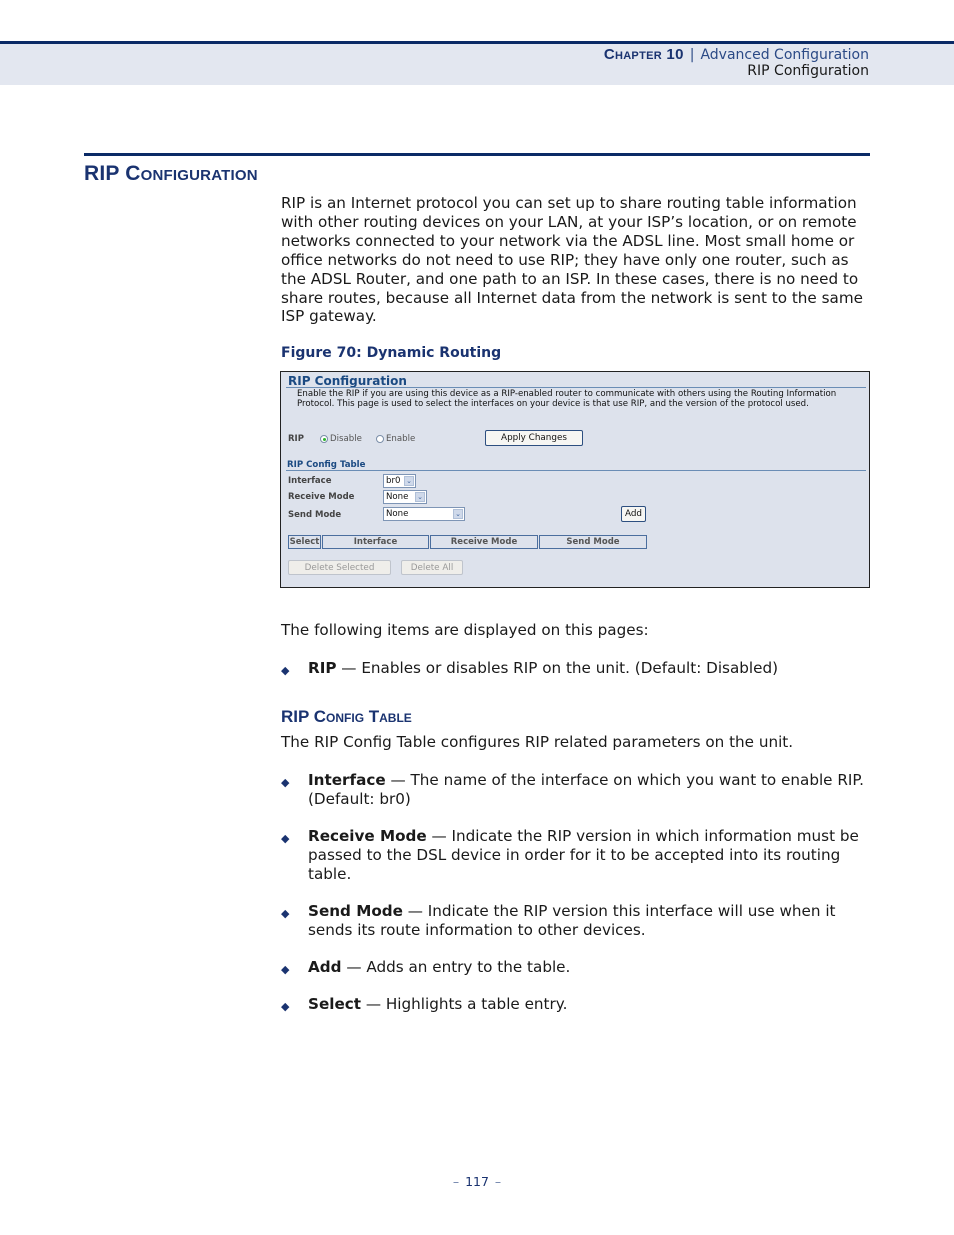 This screenshot has height=1235, width=954. What do you see at coordinates (322, 668) in the screenshot?
I see `list-item-term: RIP` at bounding box center [322, 668].